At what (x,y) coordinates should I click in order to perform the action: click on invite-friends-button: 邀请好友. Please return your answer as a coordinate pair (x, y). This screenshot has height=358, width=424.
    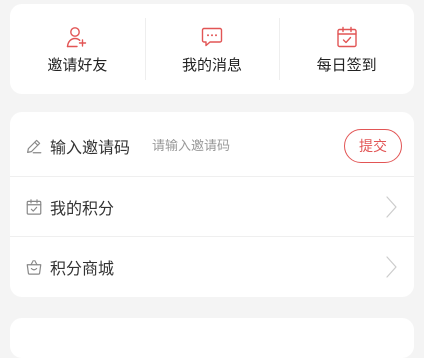
    Looking at the image, I should click on (77, 49).